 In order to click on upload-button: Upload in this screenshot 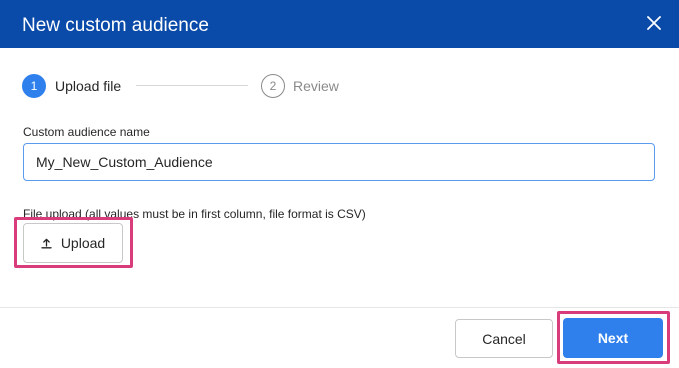, I will do `click(73, 243)`.